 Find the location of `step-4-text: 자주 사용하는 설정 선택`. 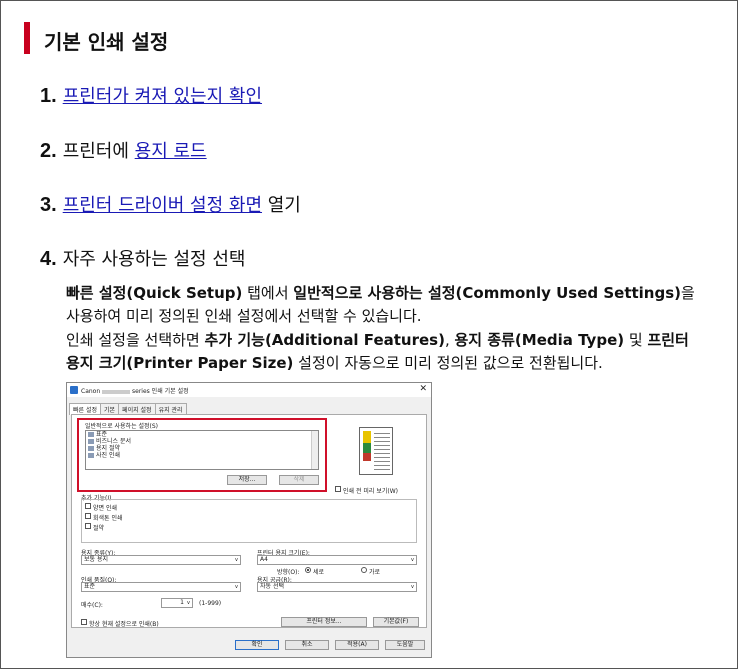

step-4-text: 자주 사용하는 설정 선택 is located at coordinates (154, 259).